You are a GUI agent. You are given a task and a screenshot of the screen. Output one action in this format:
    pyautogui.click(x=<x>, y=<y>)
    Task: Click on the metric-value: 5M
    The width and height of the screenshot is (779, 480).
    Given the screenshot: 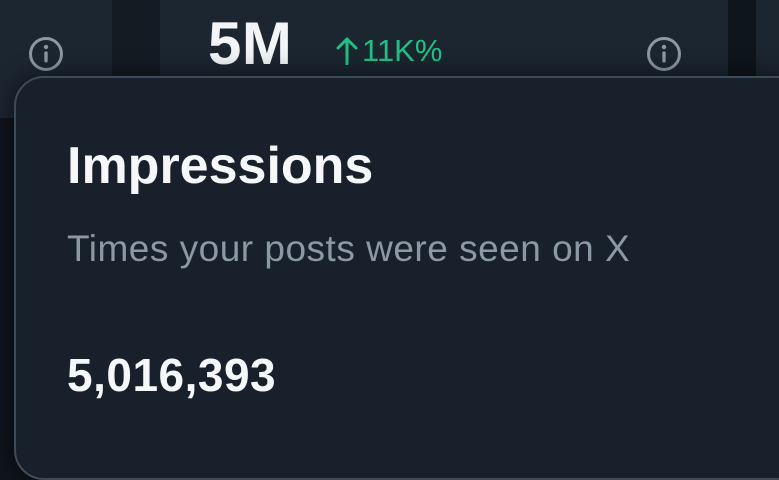 What is the action you would take?
    pyautogui.click(x=250, y=43)
    